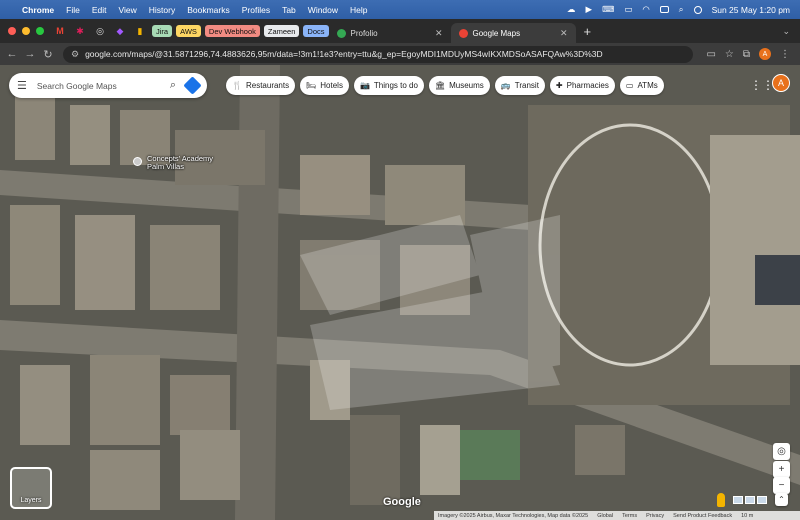 Image resolution: width=800 pixels, height=520 pixels. I want to click on chip-transit: 🚌 Transit, so click(519, 85).